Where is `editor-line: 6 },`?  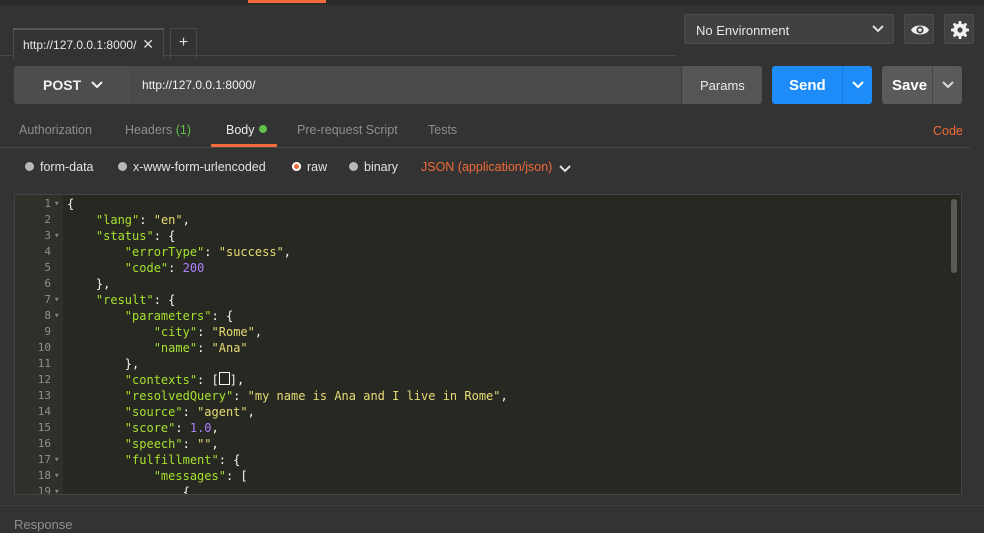 editor-line: 6 }, is located at coordinates (488, 284).